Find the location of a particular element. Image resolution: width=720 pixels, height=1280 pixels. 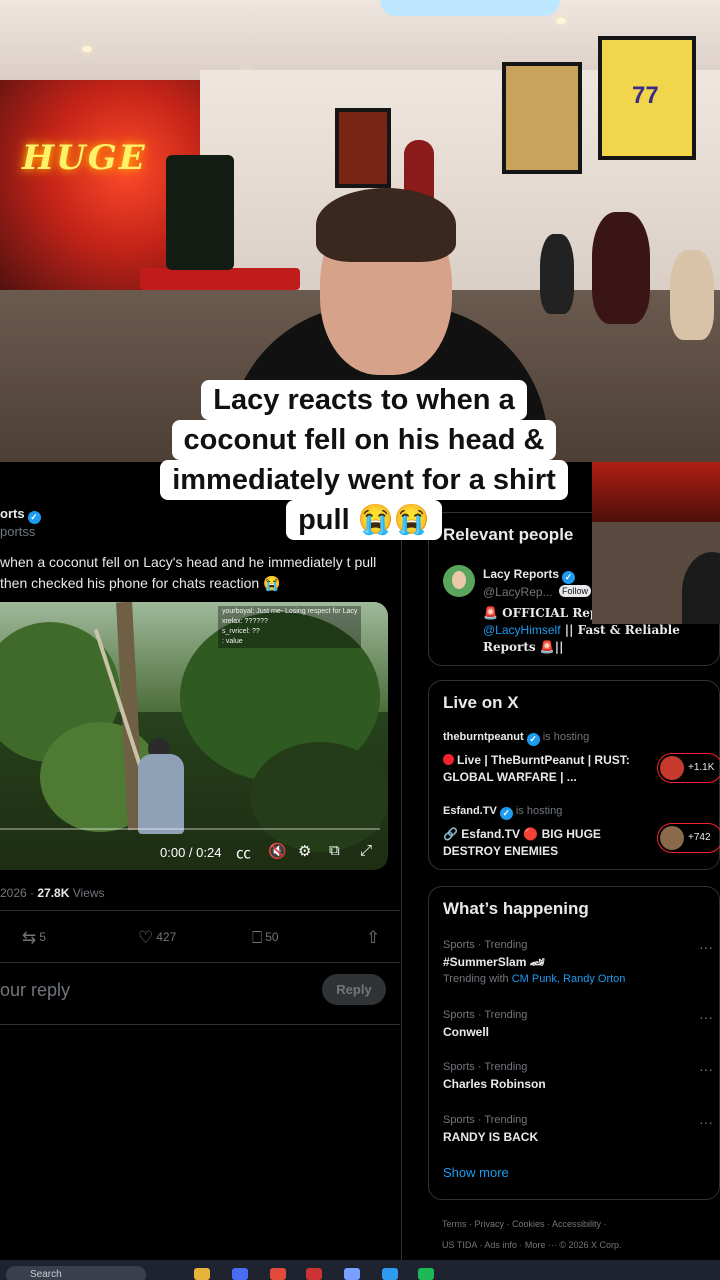

caption-line: pull 😭😭 is located at coordinates (364, 520).